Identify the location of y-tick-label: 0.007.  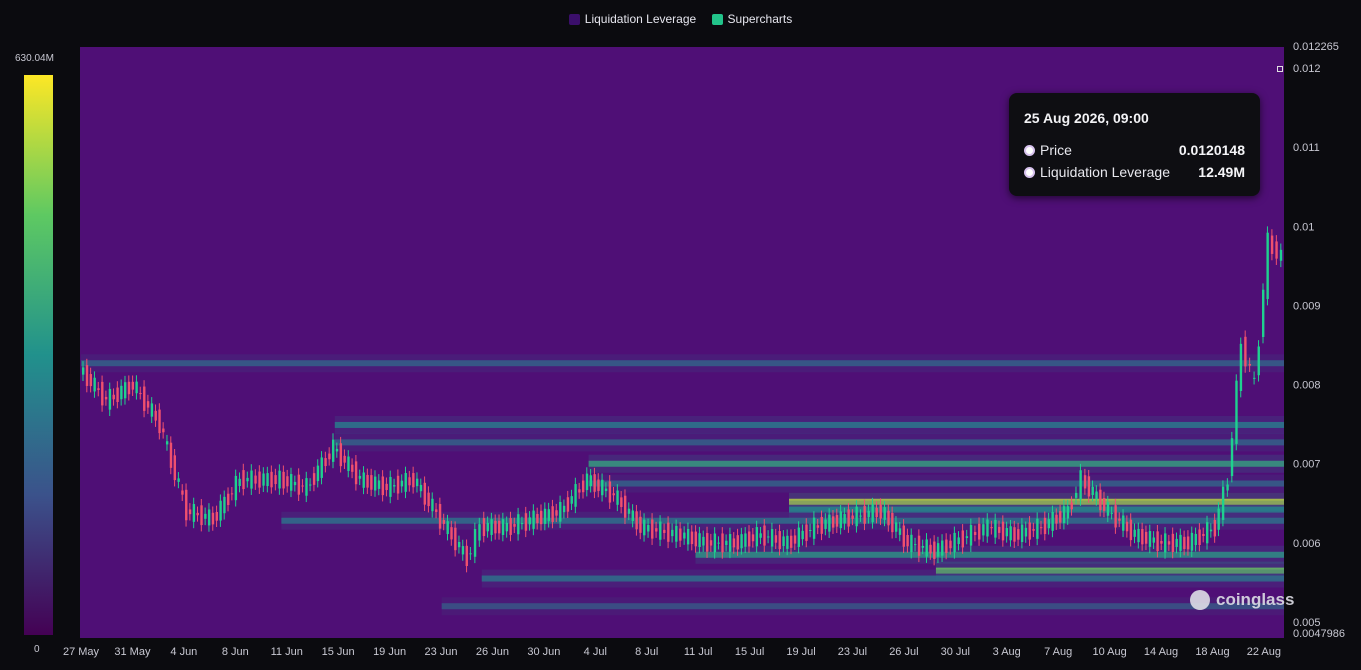
(1307, 465).